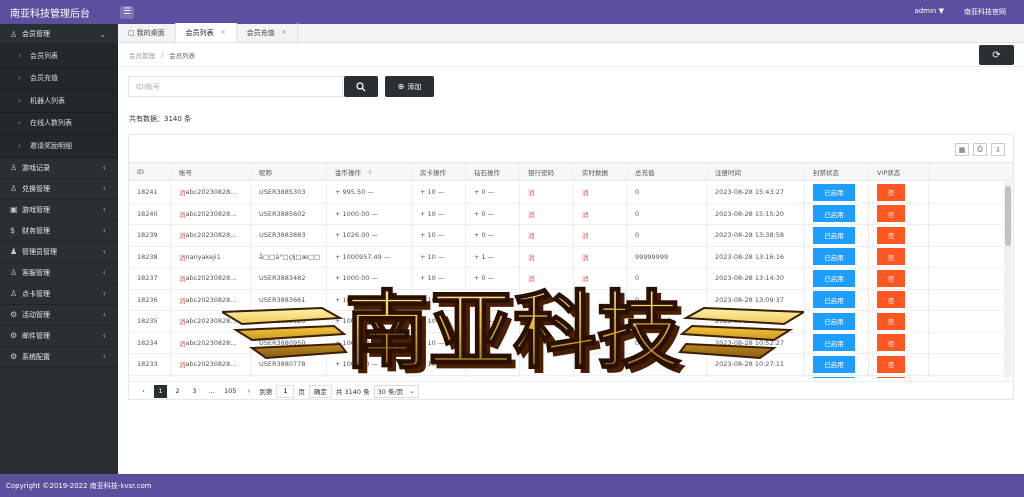 This screenshot has width=1024, height=497. I want to click on sidebar-group-9: ⚙ 邮件管理 ‹, so click(59, 336).